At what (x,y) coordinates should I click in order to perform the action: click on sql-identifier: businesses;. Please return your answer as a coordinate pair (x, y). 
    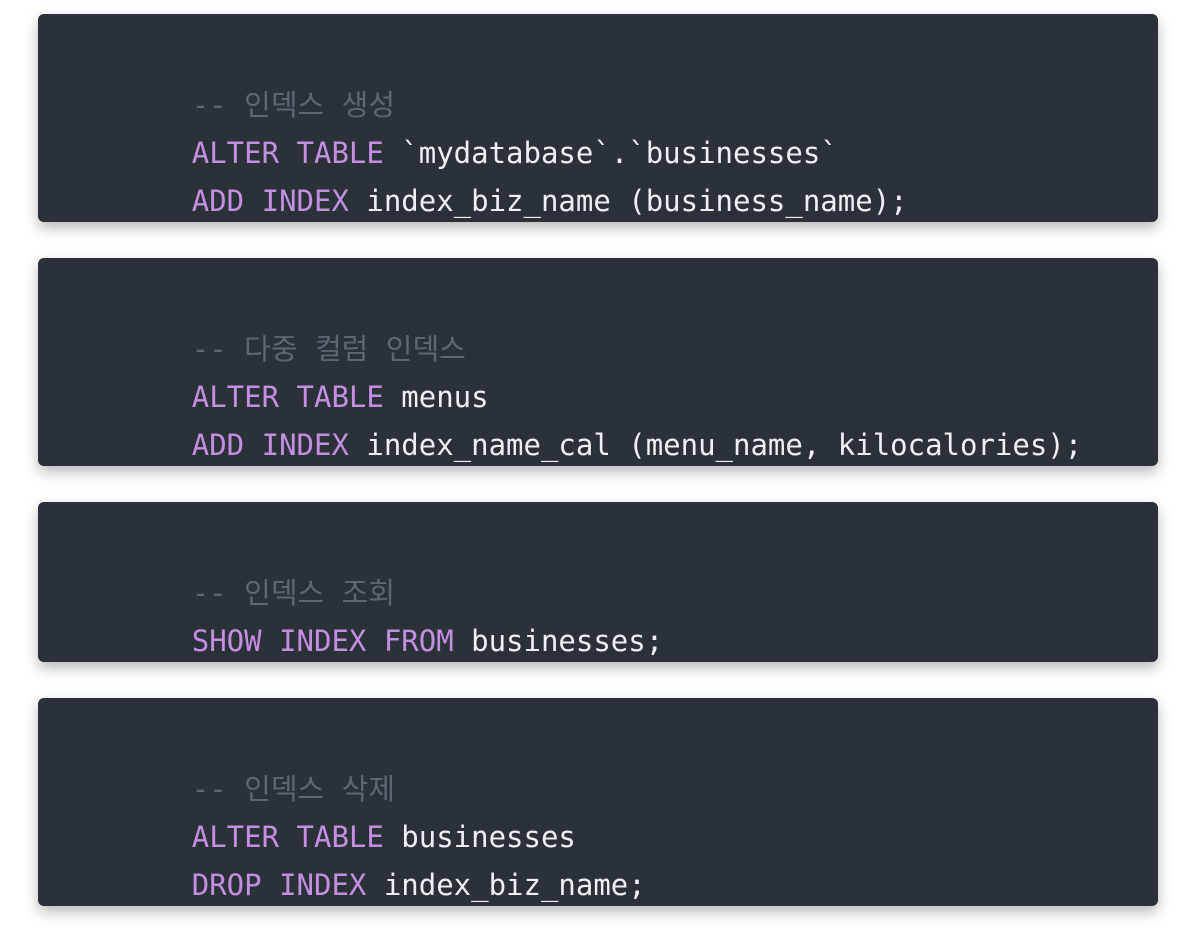
    Looking at the image, I should click on (558, 641).